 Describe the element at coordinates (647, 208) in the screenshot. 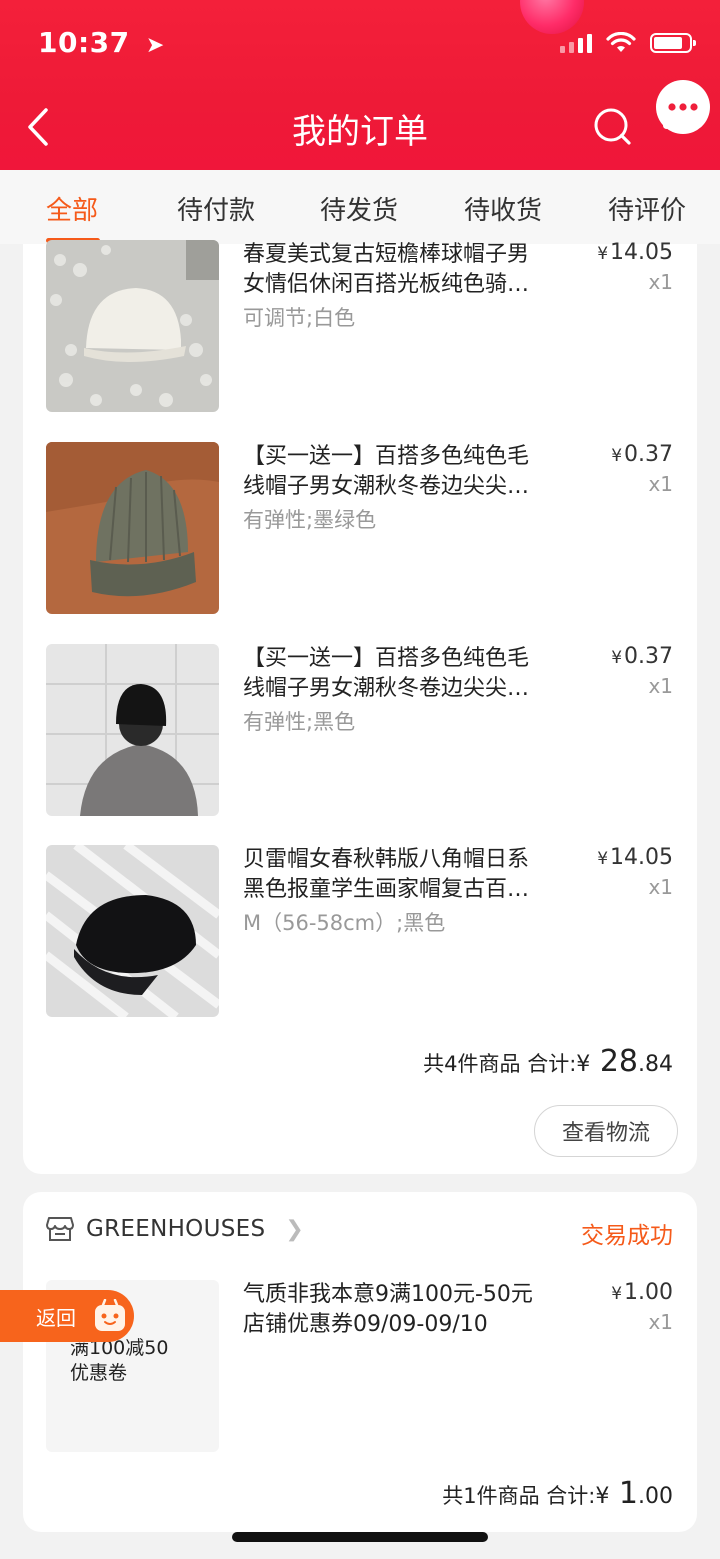

I see `tab-pending-review: 待评价` at that location.